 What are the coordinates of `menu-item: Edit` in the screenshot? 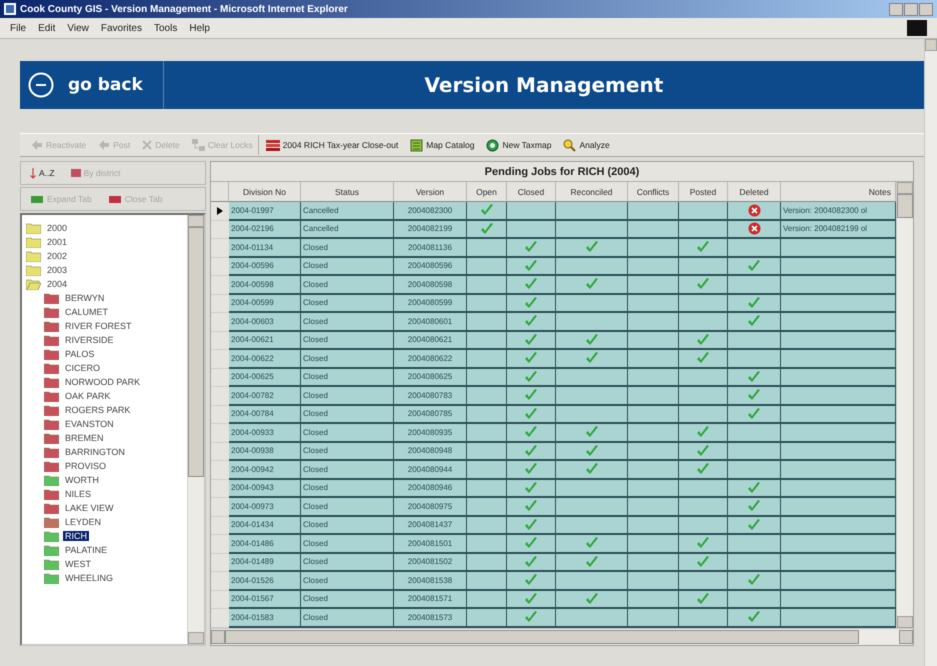 It's located at (47, 28).